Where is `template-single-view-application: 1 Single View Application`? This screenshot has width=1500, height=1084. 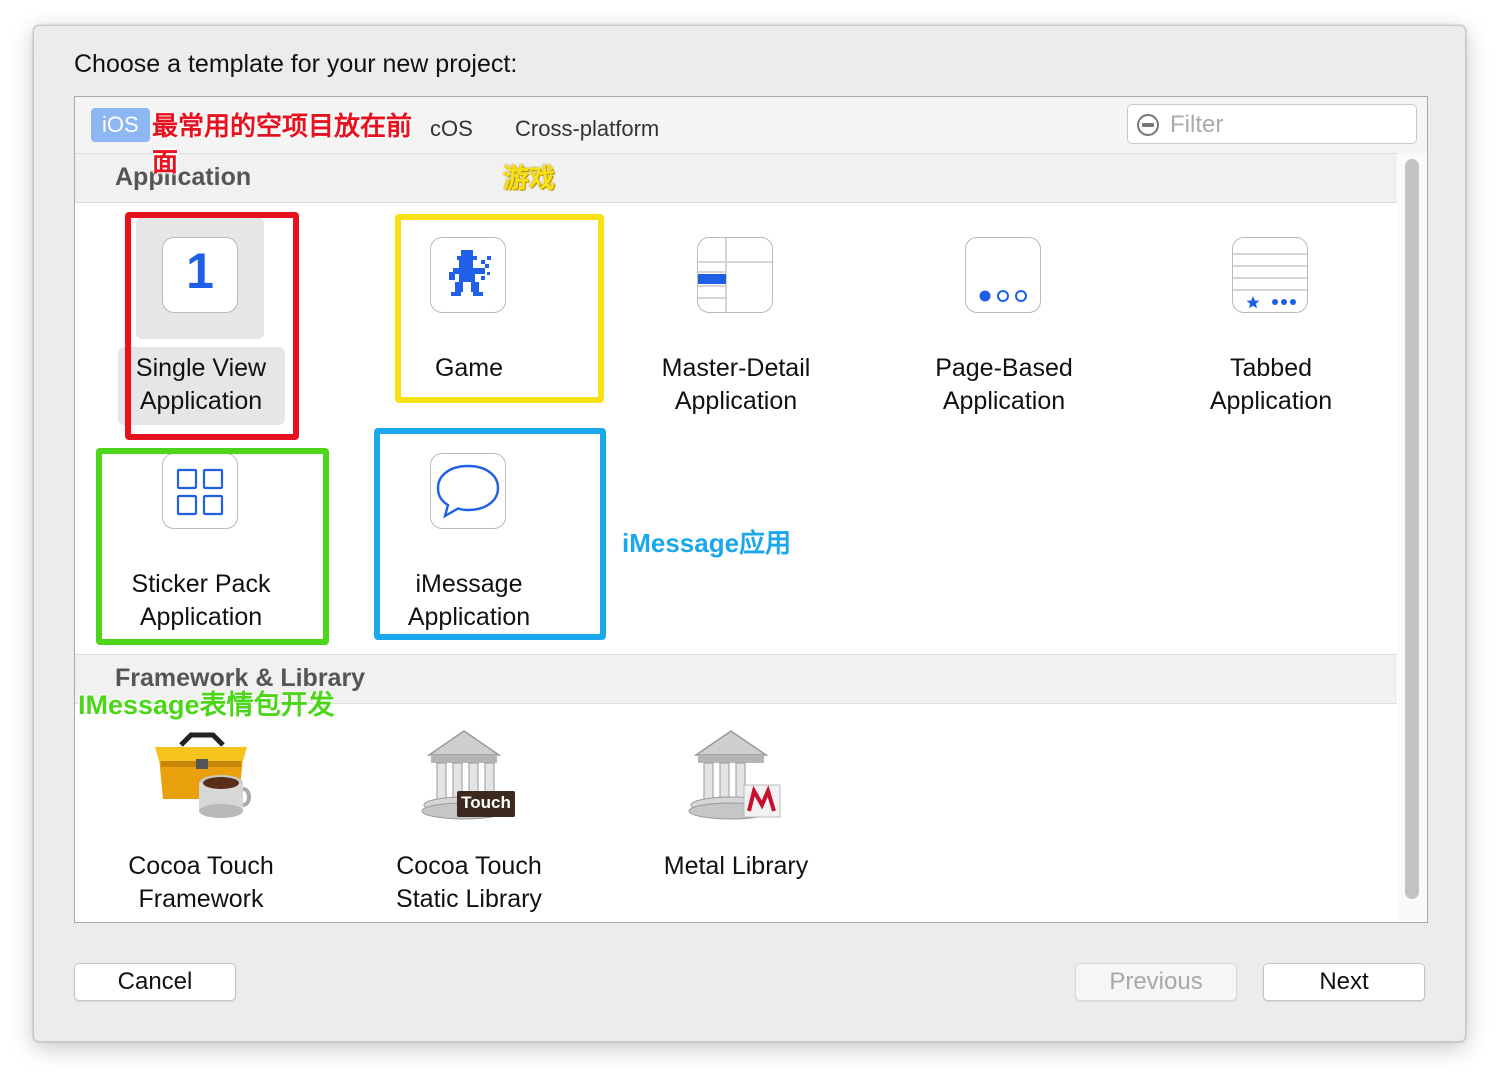 template-single-view-application: 1 Single View Application is located at coordinates (201, 337).